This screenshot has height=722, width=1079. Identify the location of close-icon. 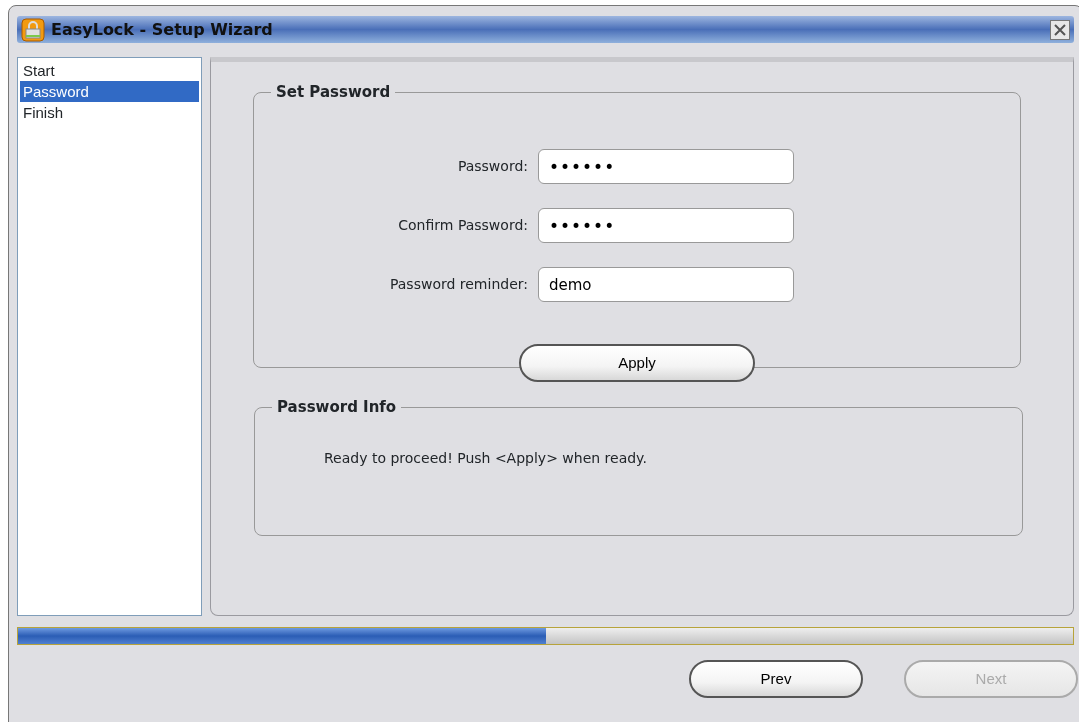
(1060, 29).